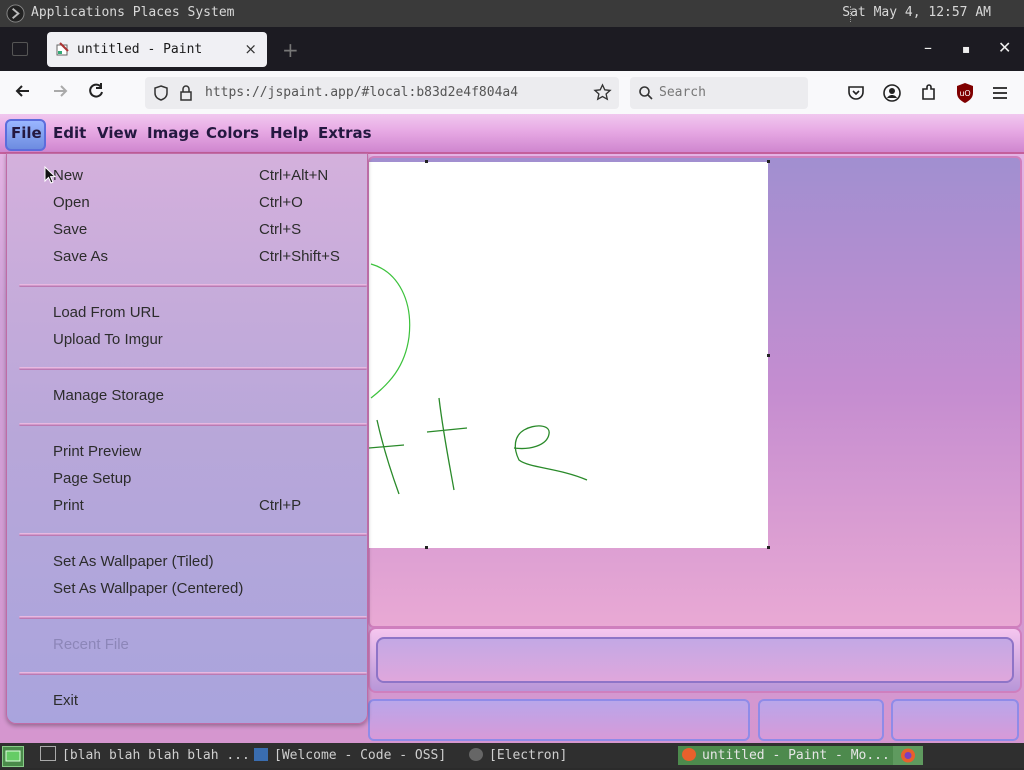 The height and width of the screenshot is (770, 1024). I want to click on tab-untitled-paint: untitled - Paint ×, so click(157, 49).